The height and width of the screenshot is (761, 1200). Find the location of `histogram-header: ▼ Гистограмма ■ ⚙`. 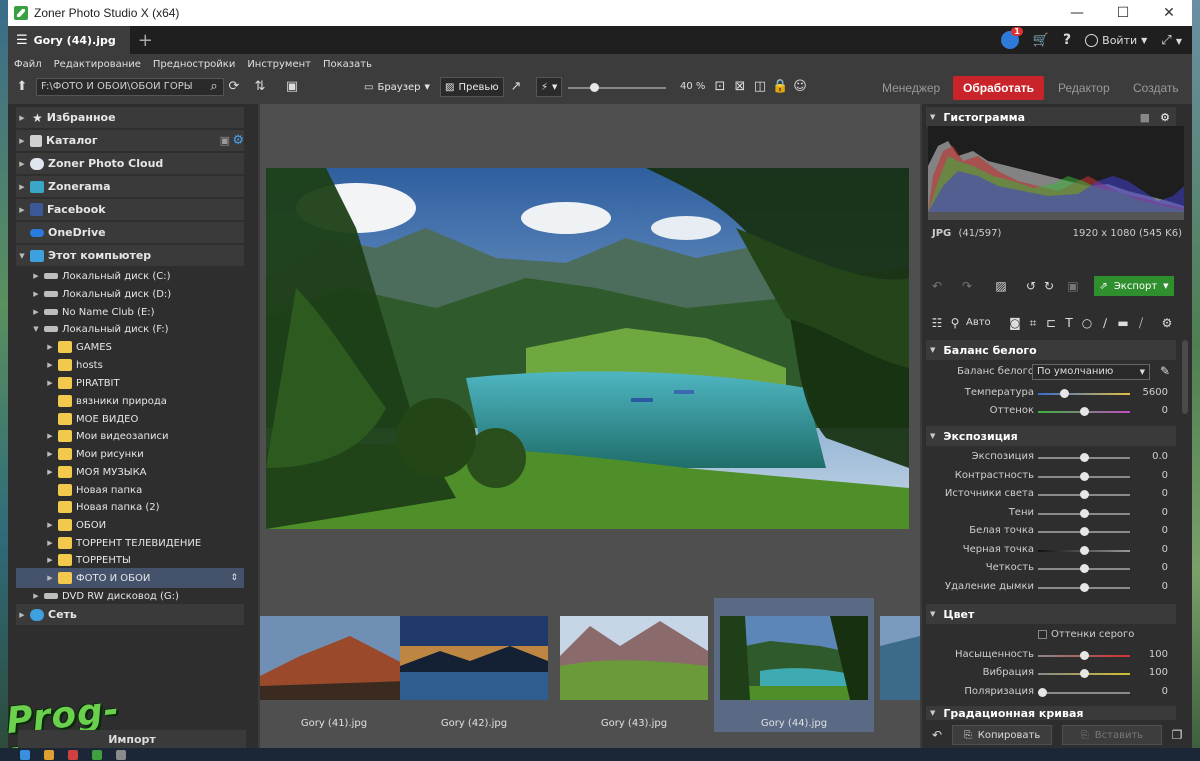

histogram-header: ▼ Гистограмма ■ ⚙ is located at coordinates (1051, 117).